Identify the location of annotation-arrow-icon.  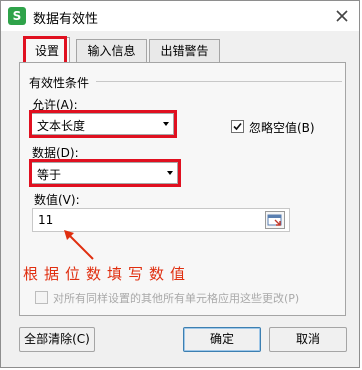
(79, 245).